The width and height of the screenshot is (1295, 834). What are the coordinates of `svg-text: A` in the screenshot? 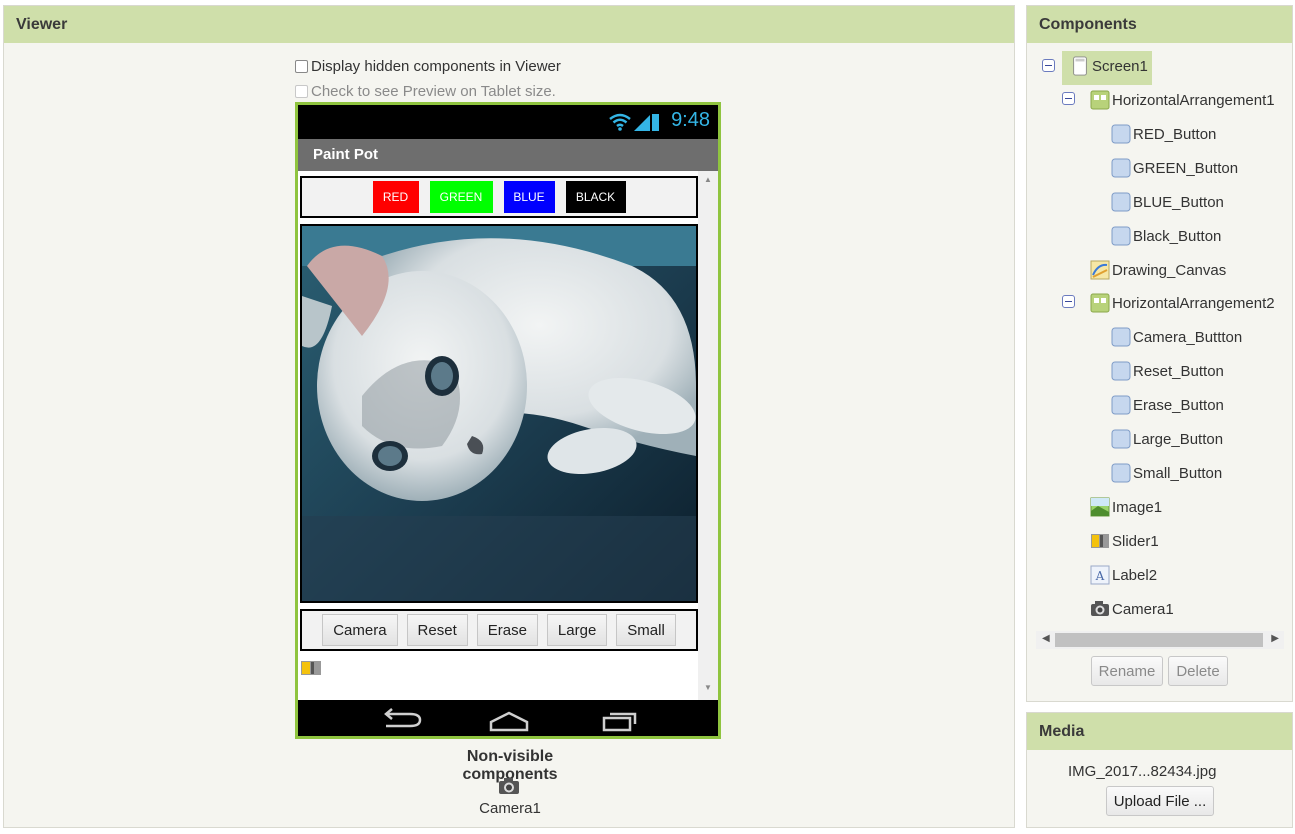 It's located at (1100, 576).